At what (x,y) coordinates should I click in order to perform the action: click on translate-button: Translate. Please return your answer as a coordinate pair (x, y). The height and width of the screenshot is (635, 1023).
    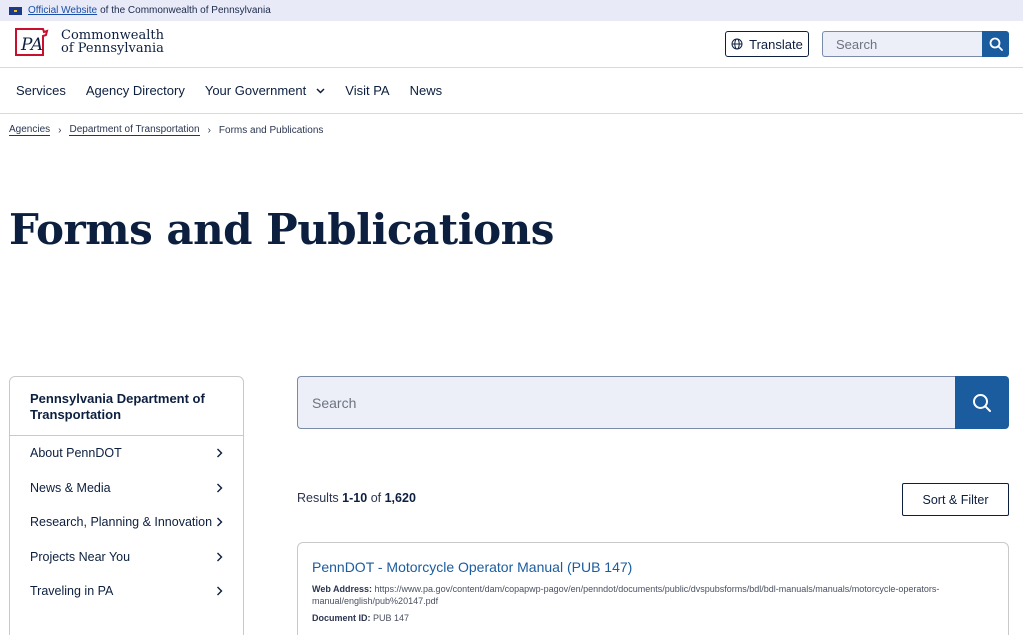
    Looking at the image, I should click on (767, 44).